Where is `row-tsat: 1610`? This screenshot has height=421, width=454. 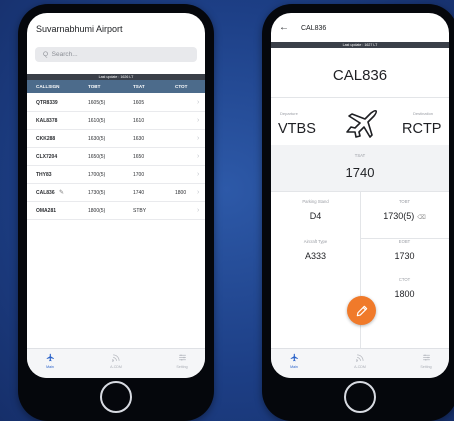 row-tsat: 1610 is located at coordinates (139, 121).